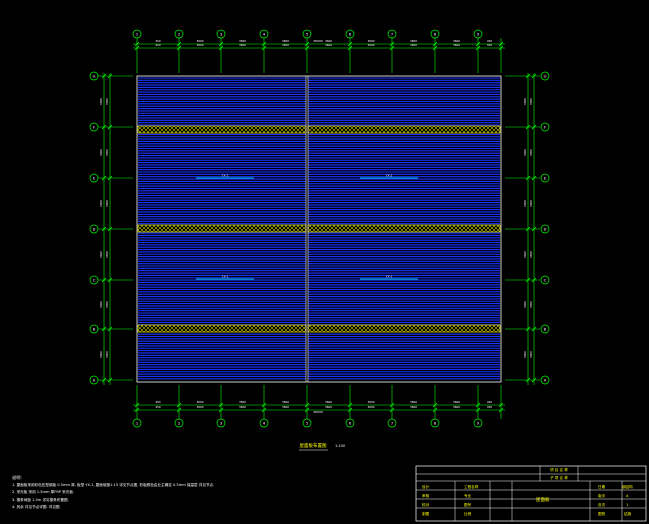 This screenshot has width=649, height=524. I want to click on dim-top-total-label-1: 450, so click(158, 41).